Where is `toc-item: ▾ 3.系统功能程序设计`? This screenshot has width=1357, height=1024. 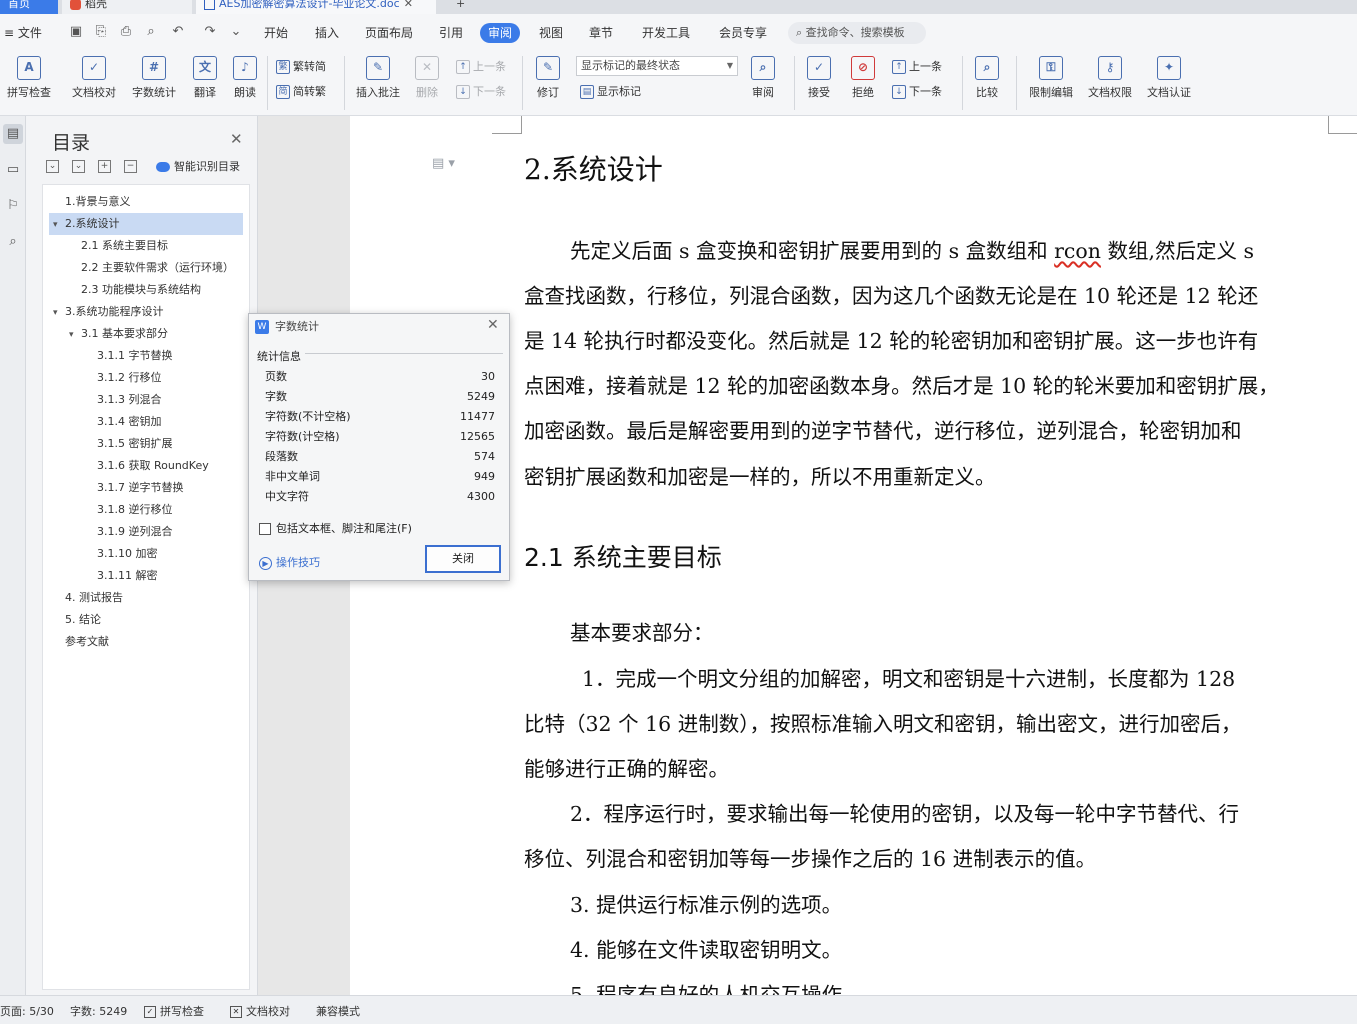
toc-item: ▾ 3.系统功能程序设计 is located at coordinates (146, 312).